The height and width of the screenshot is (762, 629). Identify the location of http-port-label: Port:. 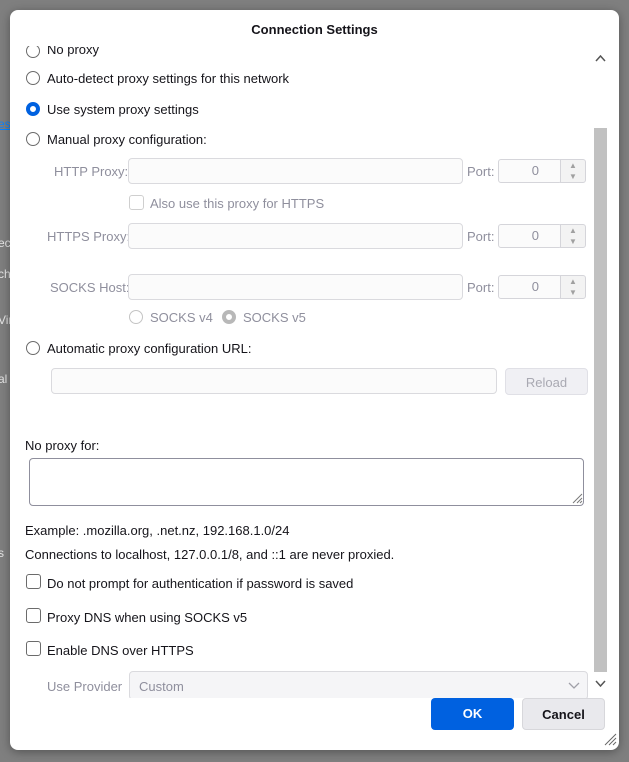
(481, 171).